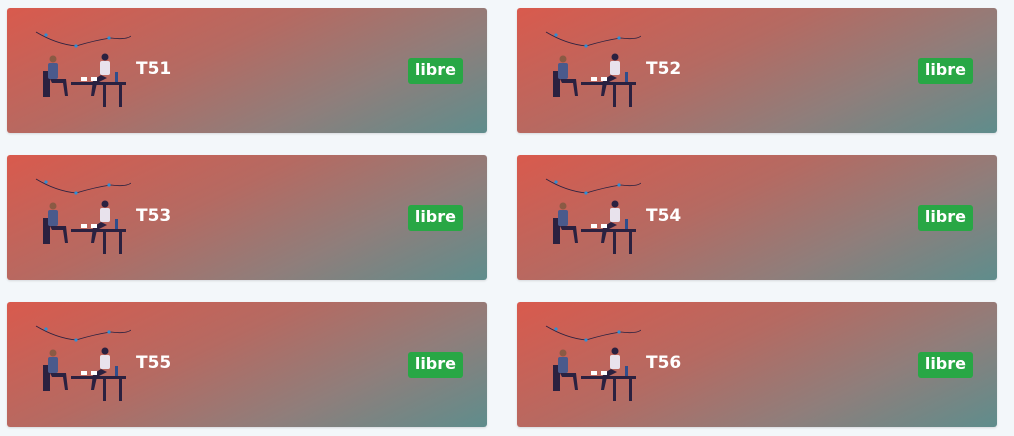  What do you see at coordinates (154, 363) in the screenshot?
I see `table-label: T55` at bounding box center [154, 363].